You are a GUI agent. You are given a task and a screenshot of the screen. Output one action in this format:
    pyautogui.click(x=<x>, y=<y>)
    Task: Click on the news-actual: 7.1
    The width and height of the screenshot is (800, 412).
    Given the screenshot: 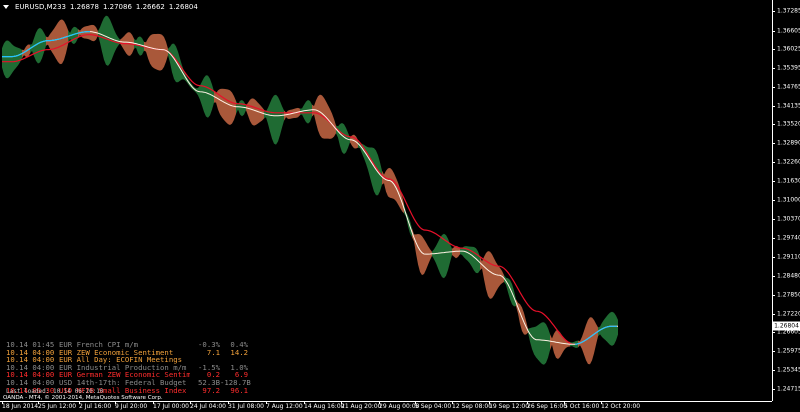 What is the action you would take?
    pyautogui.click(x=213, y=352)
    